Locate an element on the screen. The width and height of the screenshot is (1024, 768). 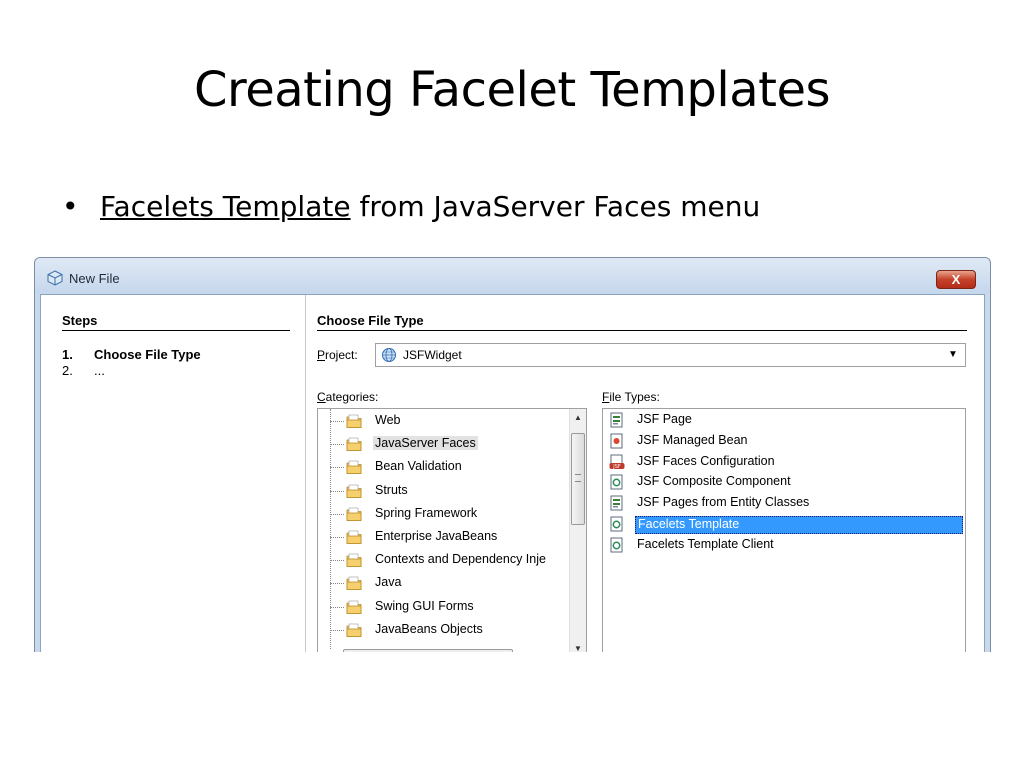
category-label: Java is located at coordinates (388, 582).